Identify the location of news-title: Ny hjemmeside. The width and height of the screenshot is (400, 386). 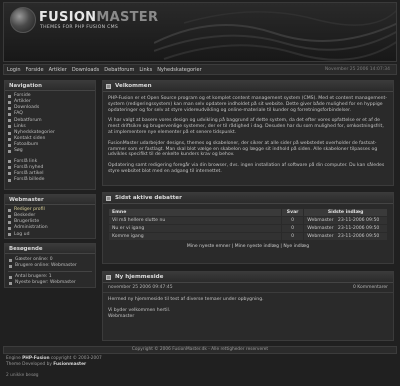
(139, 277).